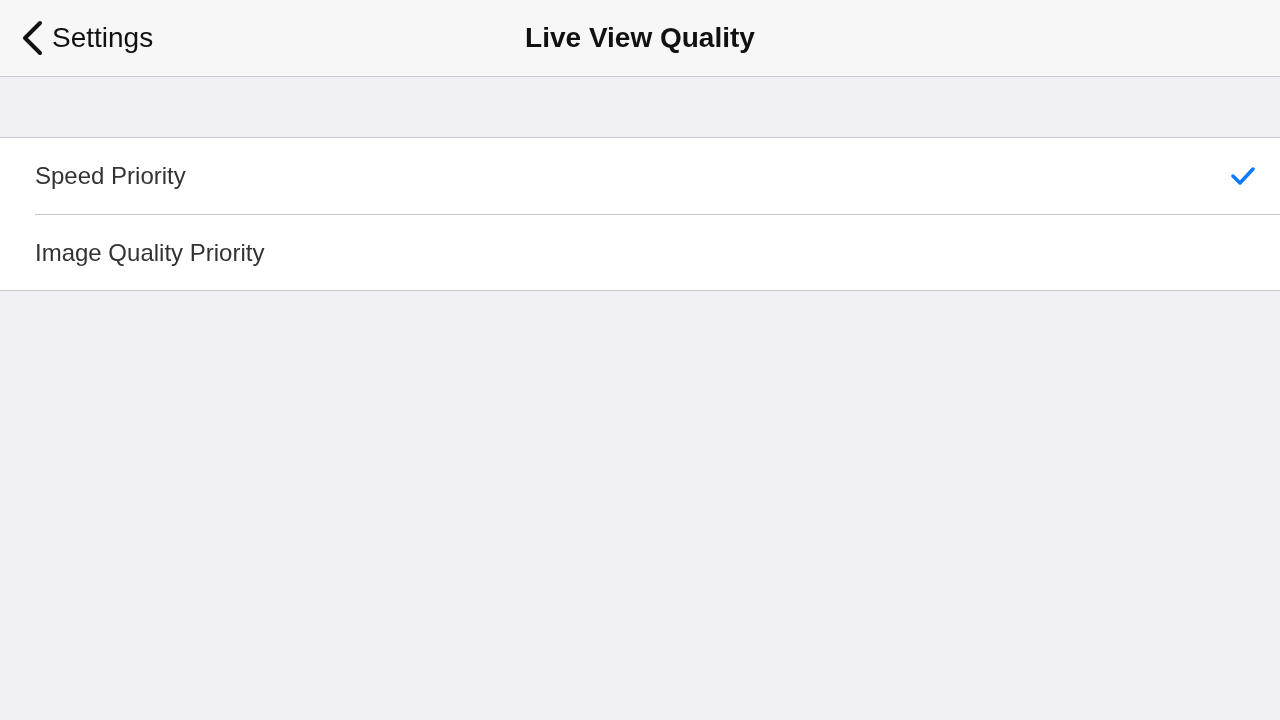 The image size is (1280, 720). I want to click on option-label: Speed Priority, so click(110, 176).